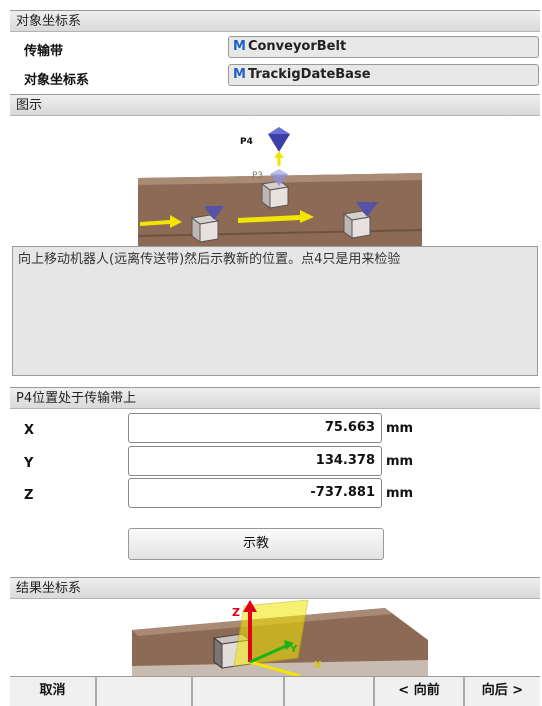 This screenshot has width=542, height=706. I want to click on conveyor-illustration: P4 P3, so click(280, 186).